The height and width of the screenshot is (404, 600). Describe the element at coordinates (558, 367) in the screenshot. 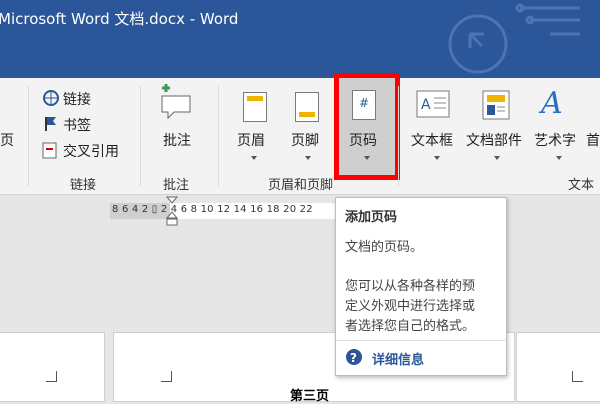

I see `document-page-right` at that location.